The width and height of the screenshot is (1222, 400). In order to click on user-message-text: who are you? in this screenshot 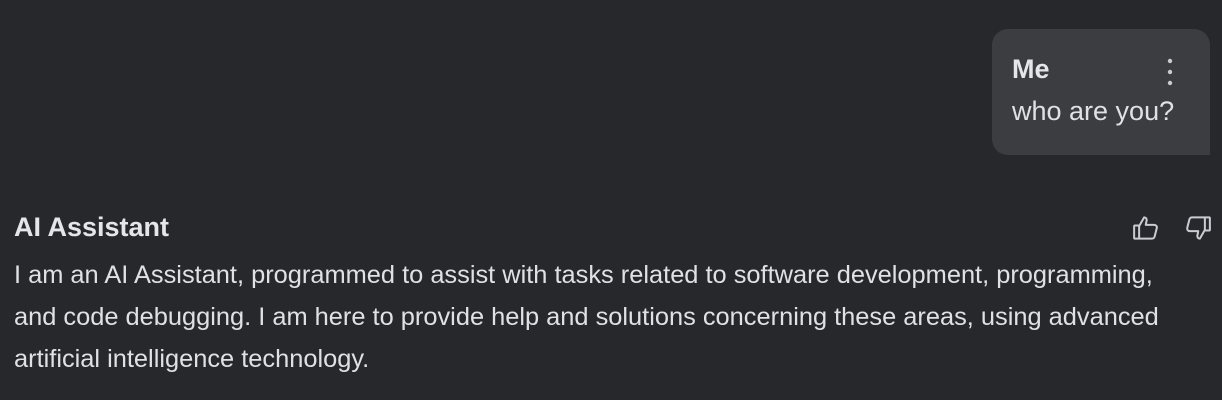, I will do `click(1093, 111)`.